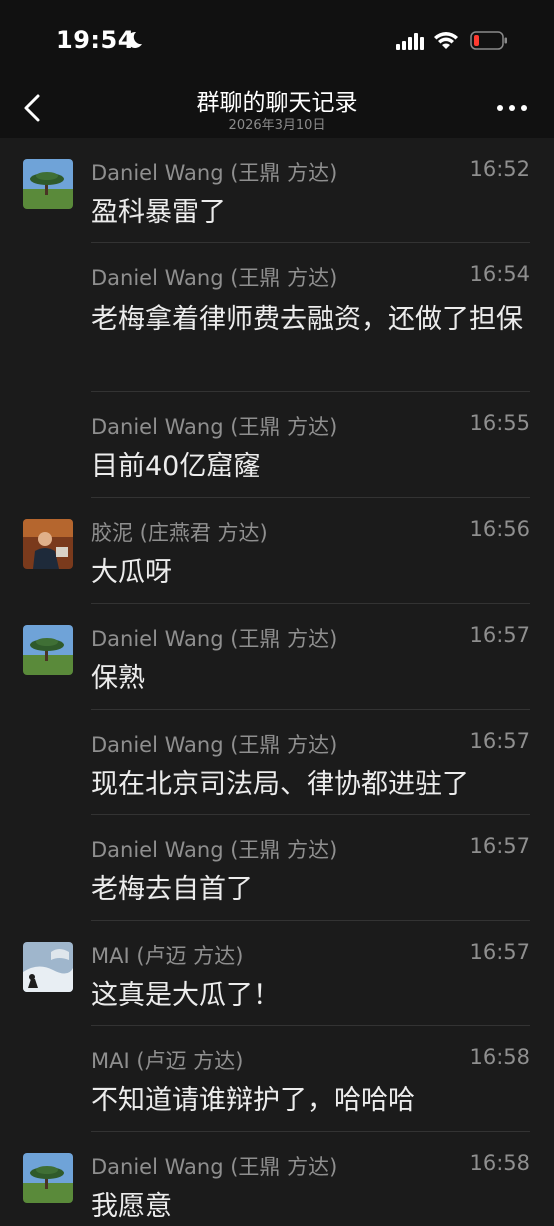  What do you see at coordinates (179, 533) in the screenshot?
I see `message-sender: 胶泥 (庄燕君 方达)` at bounding box center [179, 533].